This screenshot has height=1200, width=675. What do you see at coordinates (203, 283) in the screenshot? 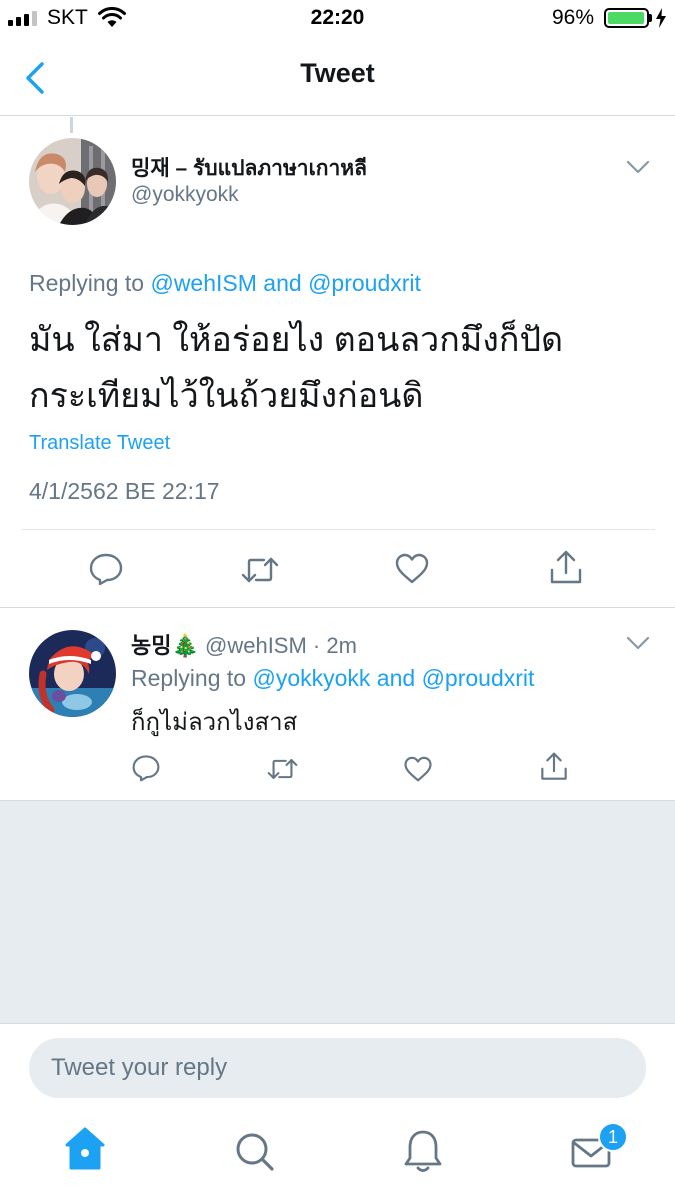
I see `mention-link: @wehISM` at bounding box center [203, 283].